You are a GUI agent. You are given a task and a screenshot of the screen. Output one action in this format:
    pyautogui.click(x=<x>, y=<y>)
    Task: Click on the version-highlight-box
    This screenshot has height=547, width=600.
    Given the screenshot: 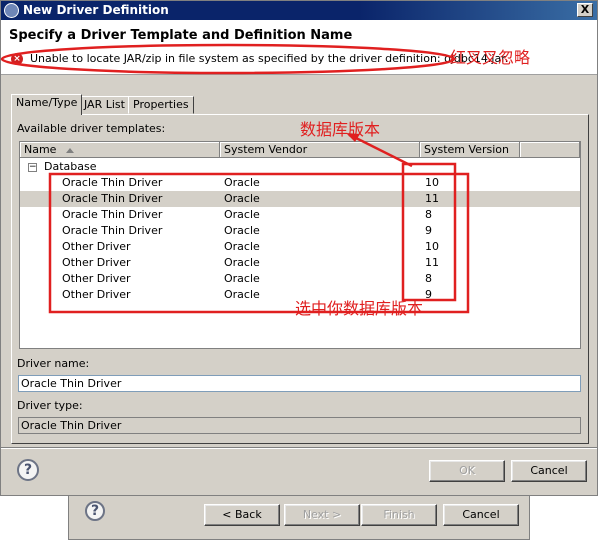 What is the action you would take?
    pyautogui.click(x=429, y=232)
    